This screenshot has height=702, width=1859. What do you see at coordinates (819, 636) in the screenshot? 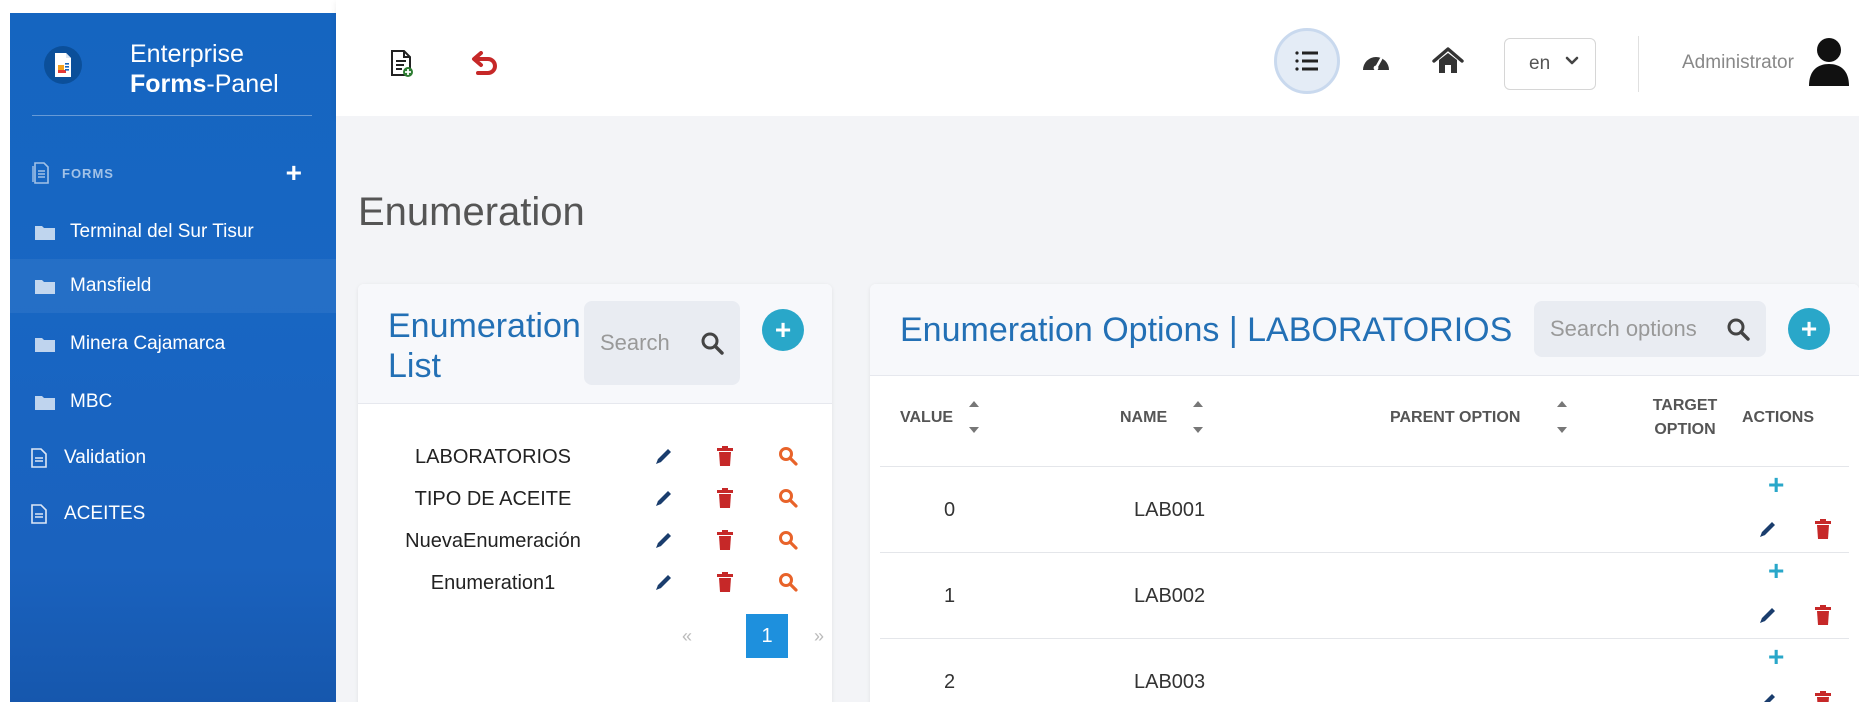
I see `pagination-next: »` at bounding box center [819, 636].